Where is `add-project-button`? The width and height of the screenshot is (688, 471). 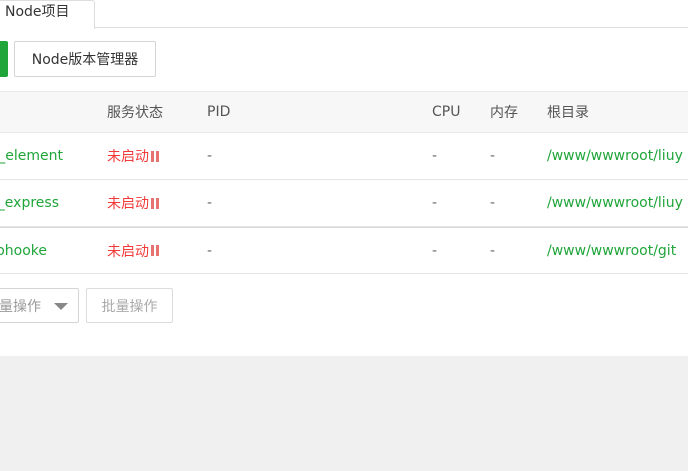 add-project-button is located at coordinates (4, 59).